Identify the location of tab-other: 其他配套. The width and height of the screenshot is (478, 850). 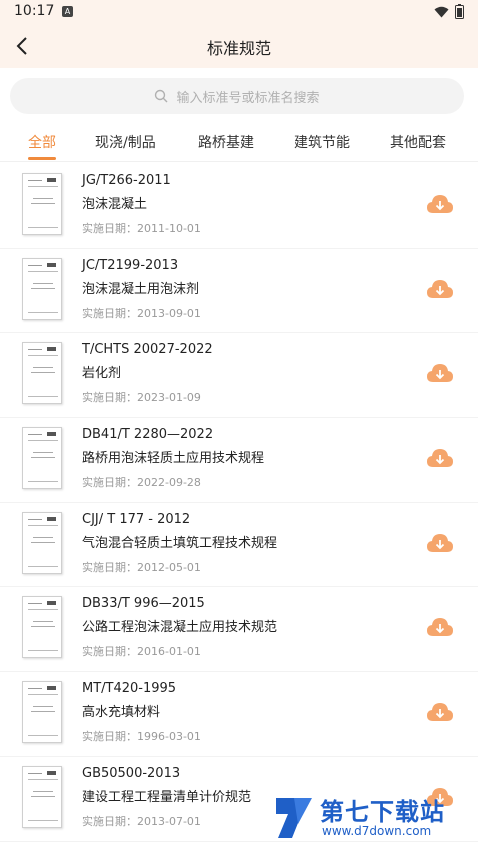
(418, 142).